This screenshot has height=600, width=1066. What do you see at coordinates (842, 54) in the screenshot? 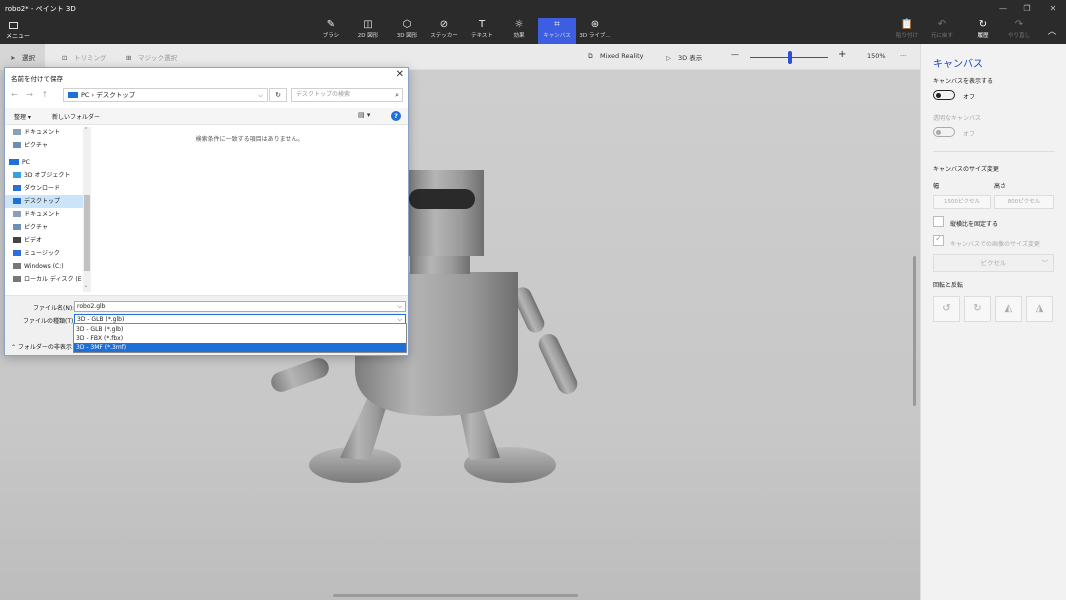
I see `zoom-in-button: +` at bounding box center [842, 54].